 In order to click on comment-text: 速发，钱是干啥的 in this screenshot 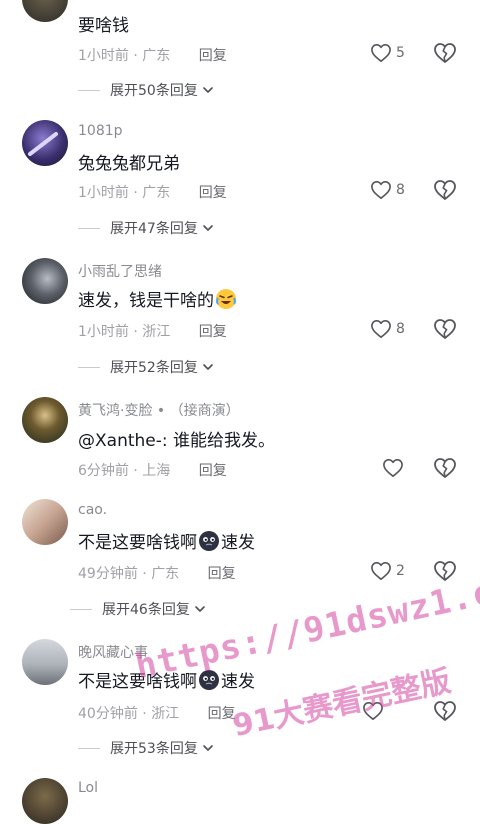, I will do `click(158, 298)`.